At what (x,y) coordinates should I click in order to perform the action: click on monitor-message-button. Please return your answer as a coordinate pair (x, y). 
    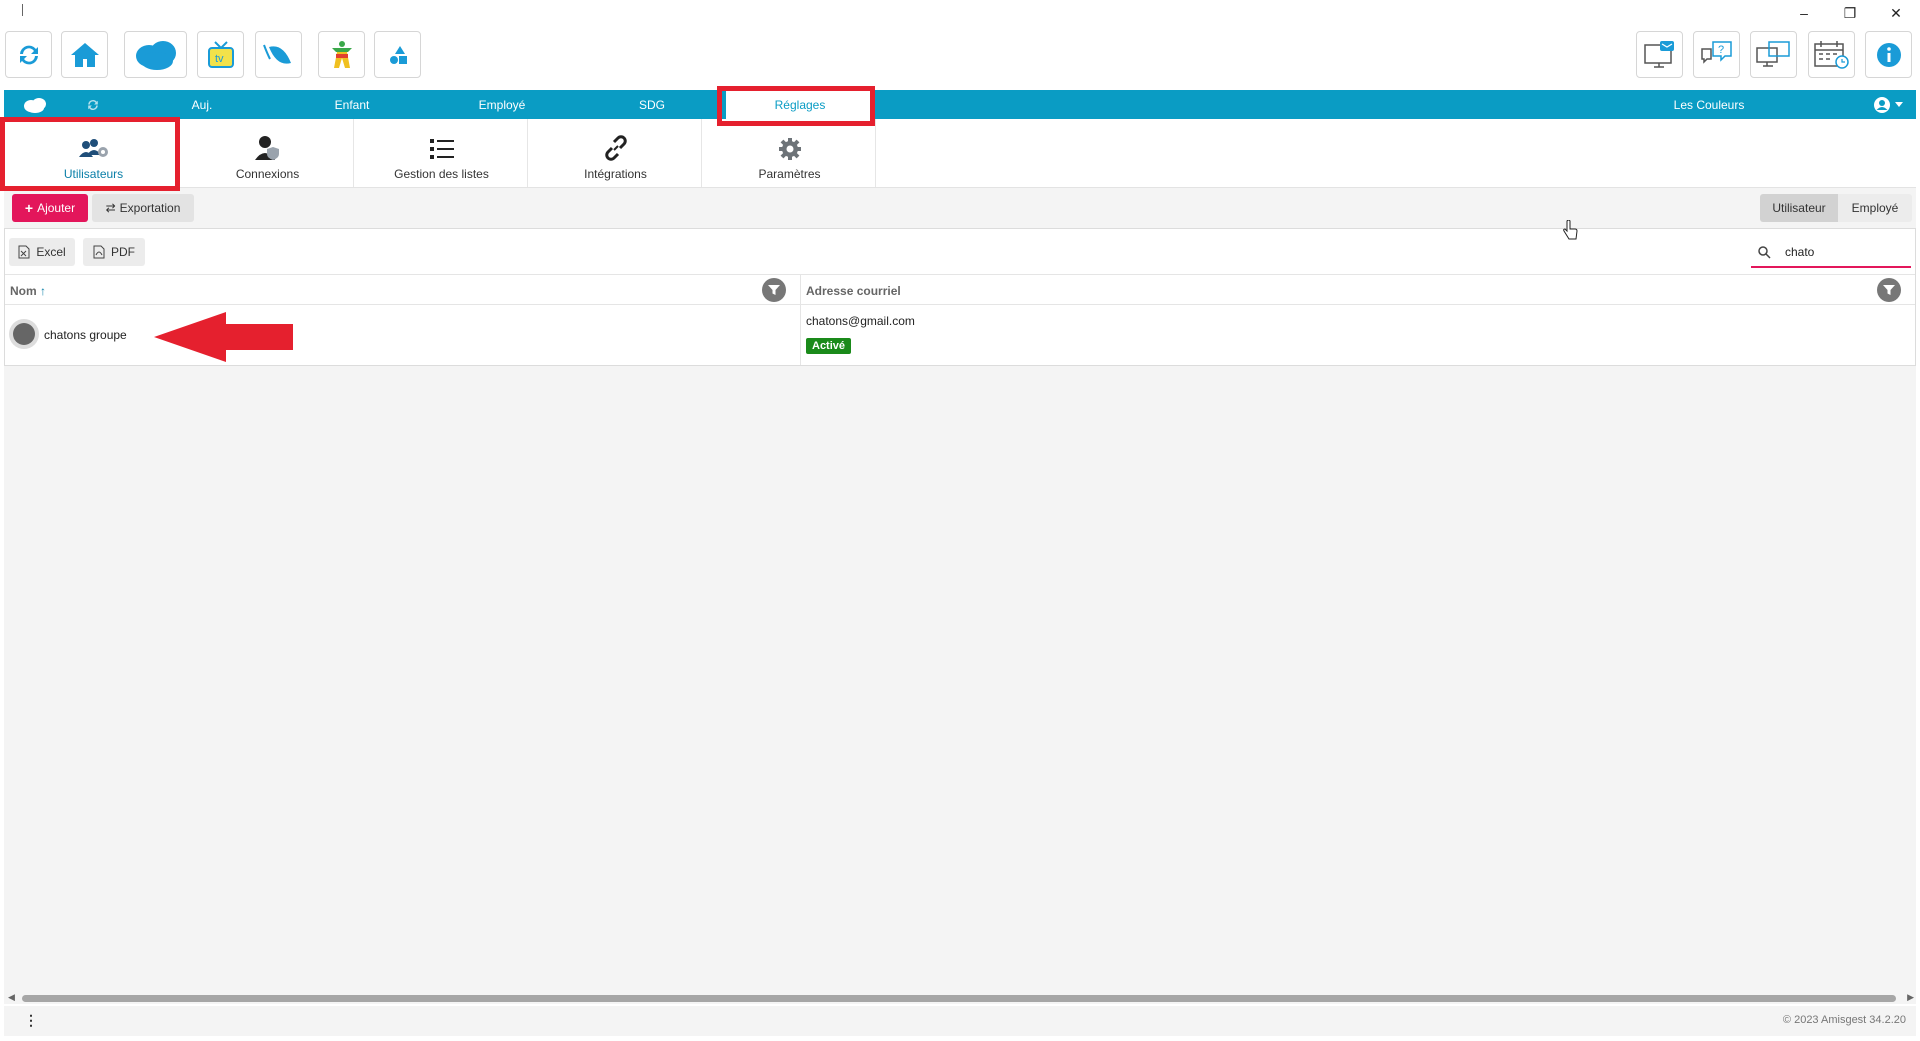
    Looking at the image, I should click on (1659, 54).